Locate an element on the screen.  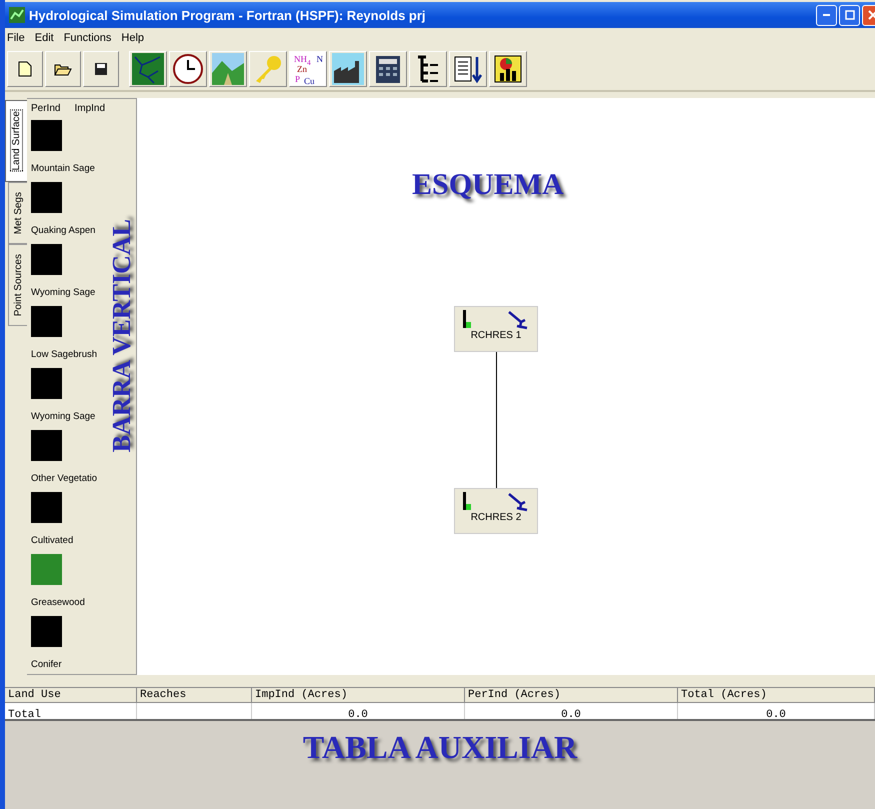
calculator-button is located at coordinates (388, 69).